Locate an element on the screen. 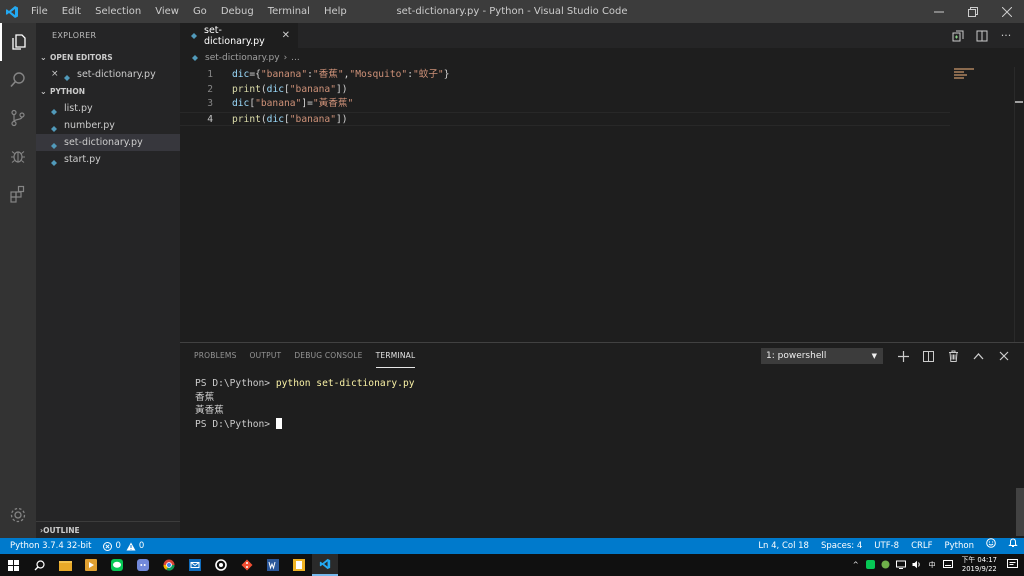 The width and height of the screenshot is (1024, 576). editor-tab: set-dictionary.py ✕ is located at coordinates (239, 35).